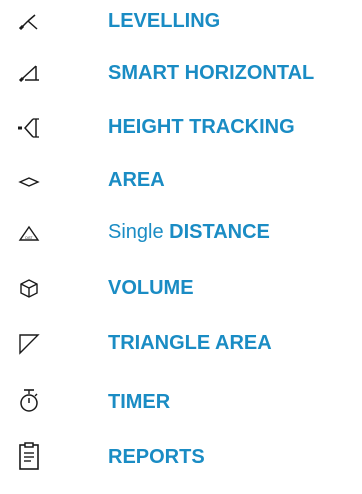 Image resolution: width=362 pixels, height=494 pixels. I want to click on menu-item-label: REPORTS, so click(156, 457).